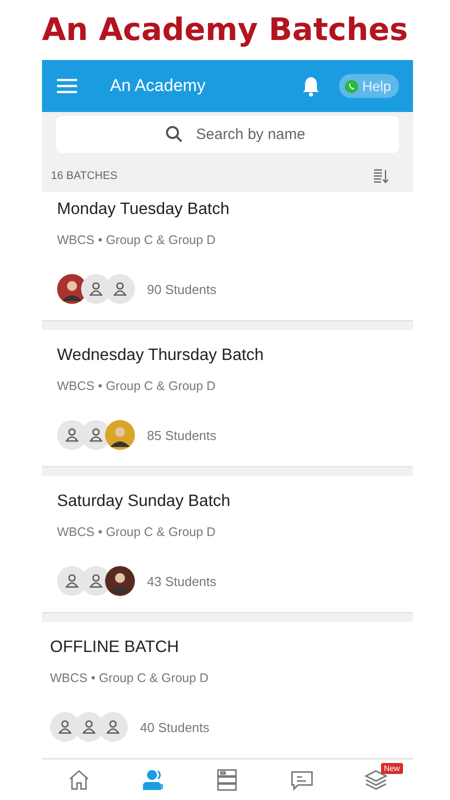 The image size is (450, 800). I want to click on batch-name: Wednesday Thursday Batch, so click(161, 355).